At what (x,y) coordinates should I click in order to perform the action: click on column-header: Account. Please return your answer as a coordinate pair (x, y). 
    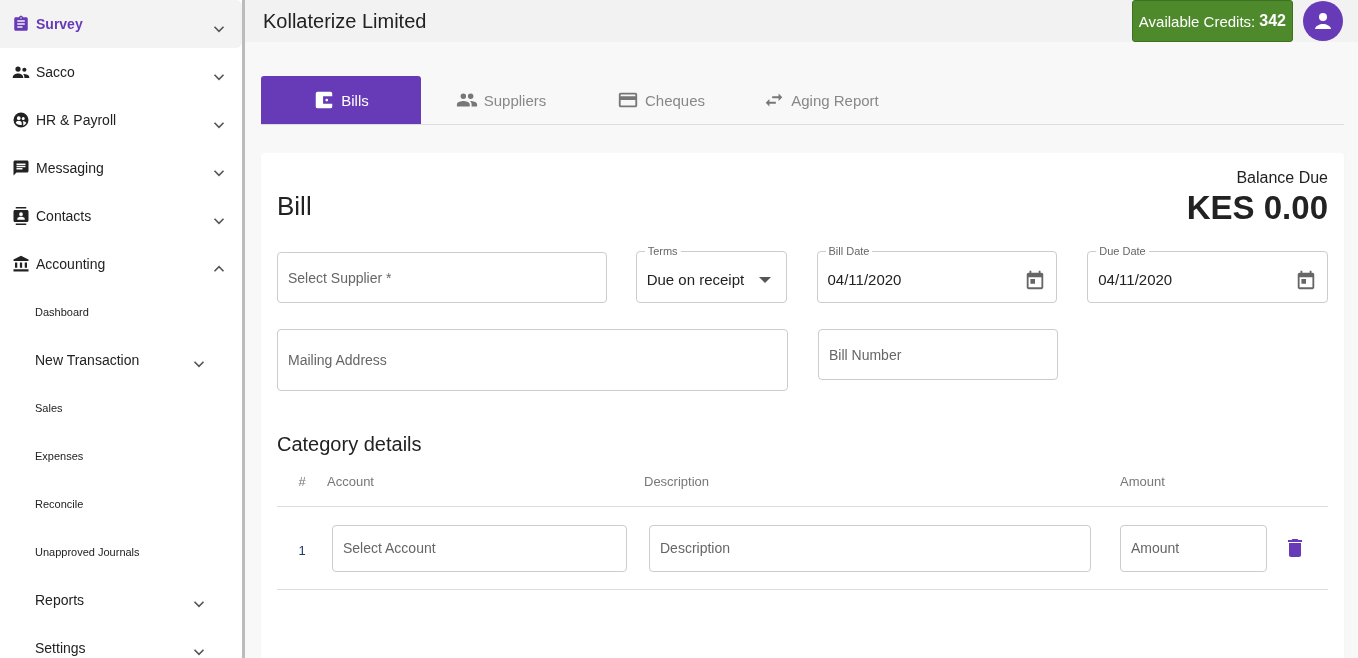
    Looking at the image, I should click on (351, 481).